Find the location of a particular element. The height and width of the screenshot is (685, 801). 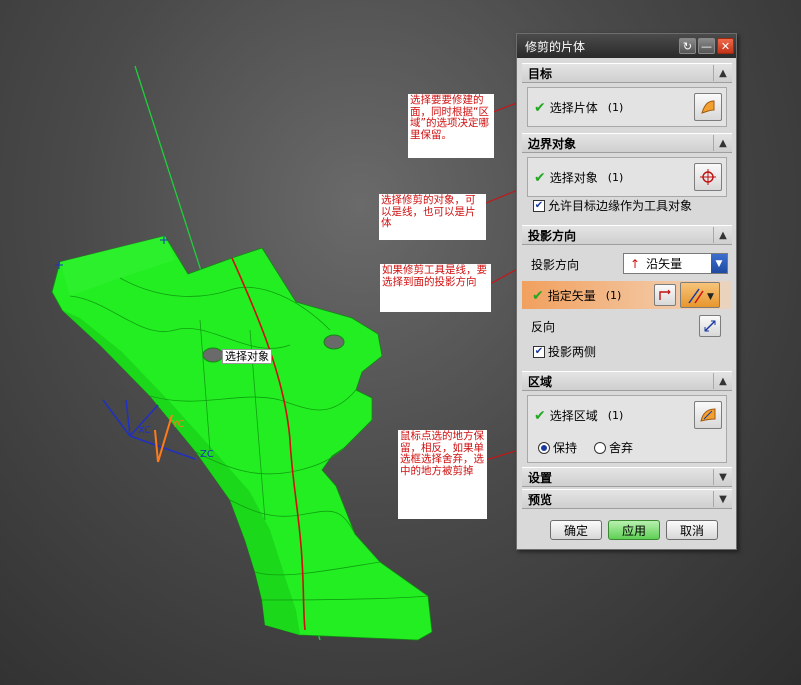

apply-button: 应用 is located at coordinates (634, 530).